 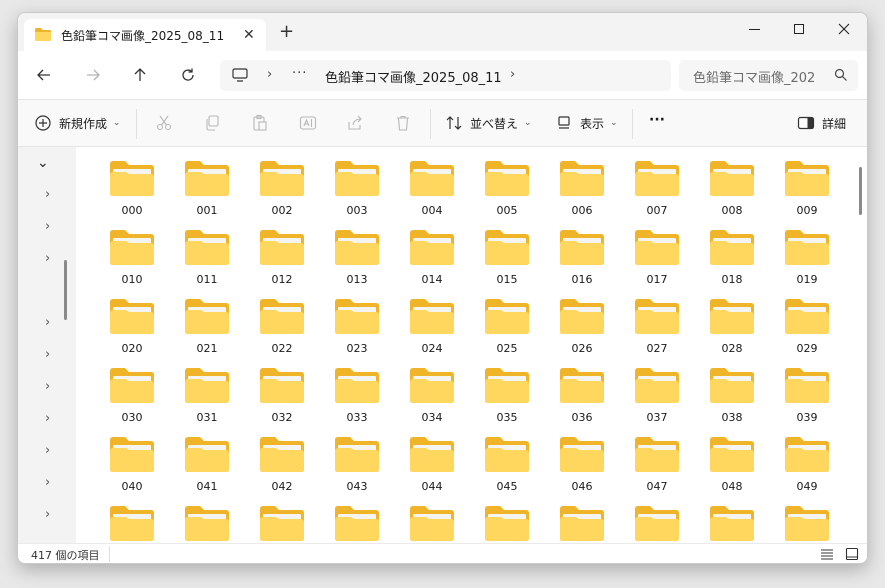 I want to click on paste-button, so click(x=260, y=123).